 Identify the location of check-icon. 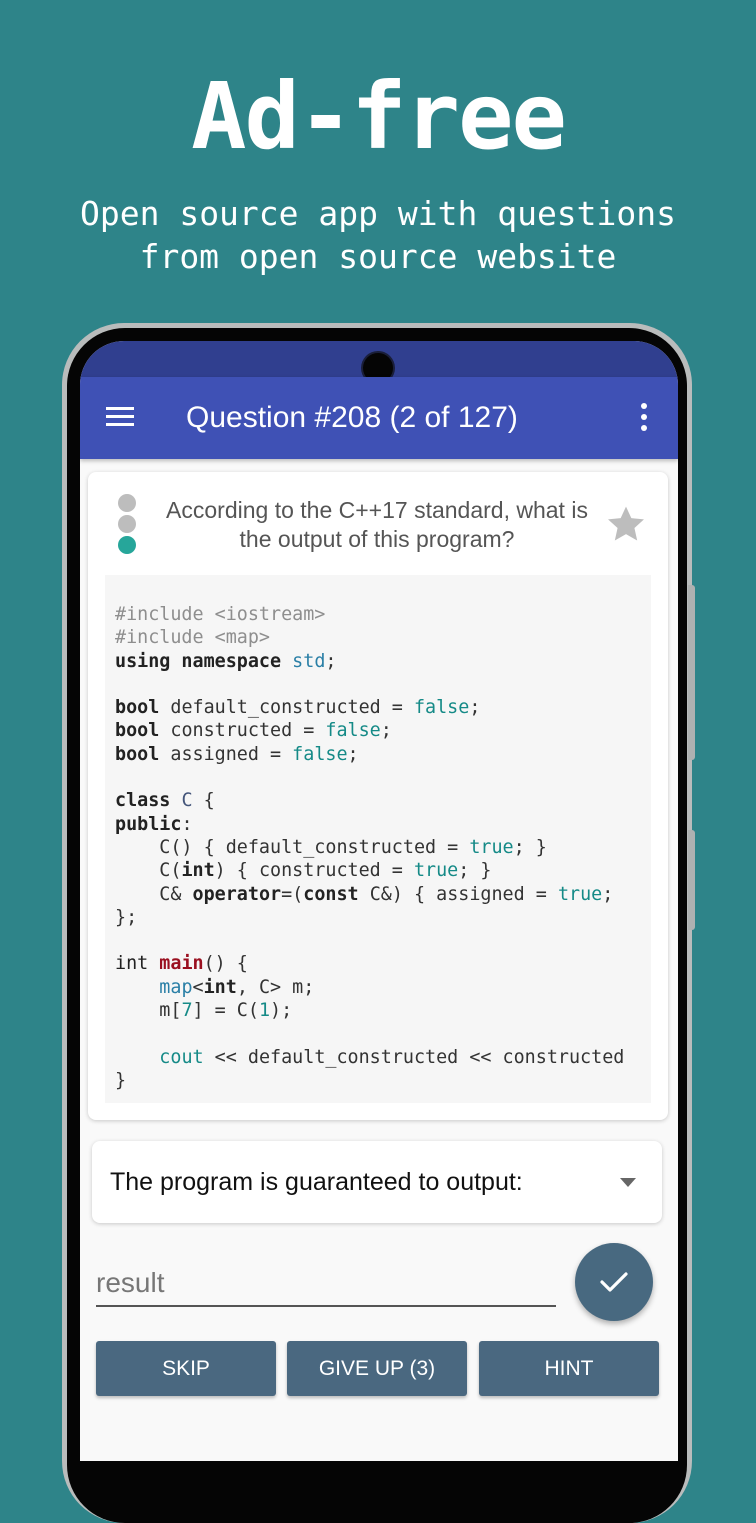
(614, 1282).